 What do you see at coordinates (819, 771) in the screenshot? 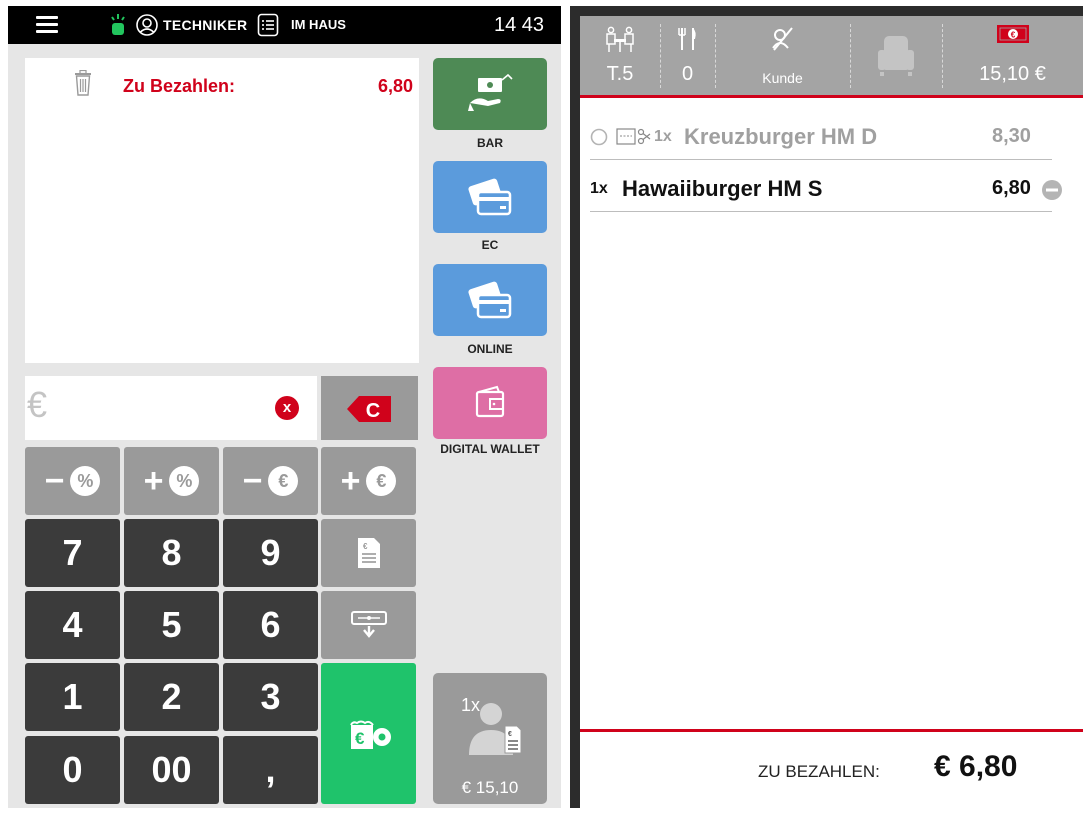
I see `due-footer-label: ZU BEZAHLEN:` at bounding box center [819, 771].